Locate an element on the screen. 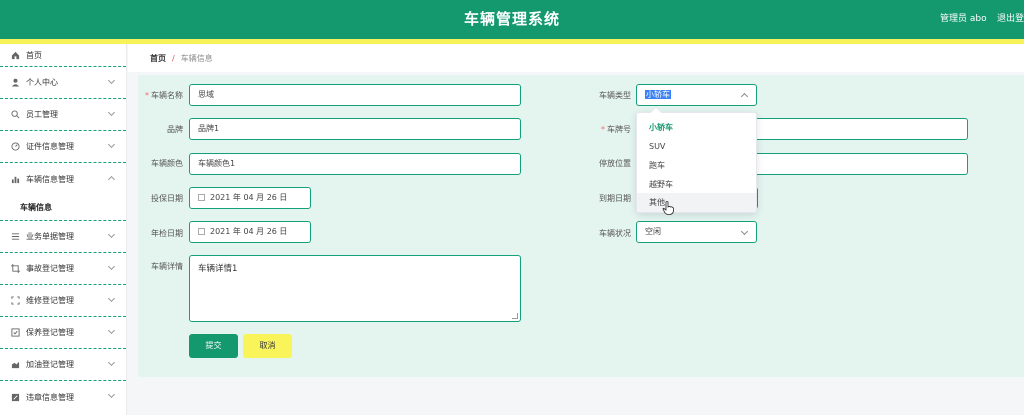 The width and height of the screenshot is (1024, 415). inspect-date-label: 年检日期 is located at coordinates (167, 233).